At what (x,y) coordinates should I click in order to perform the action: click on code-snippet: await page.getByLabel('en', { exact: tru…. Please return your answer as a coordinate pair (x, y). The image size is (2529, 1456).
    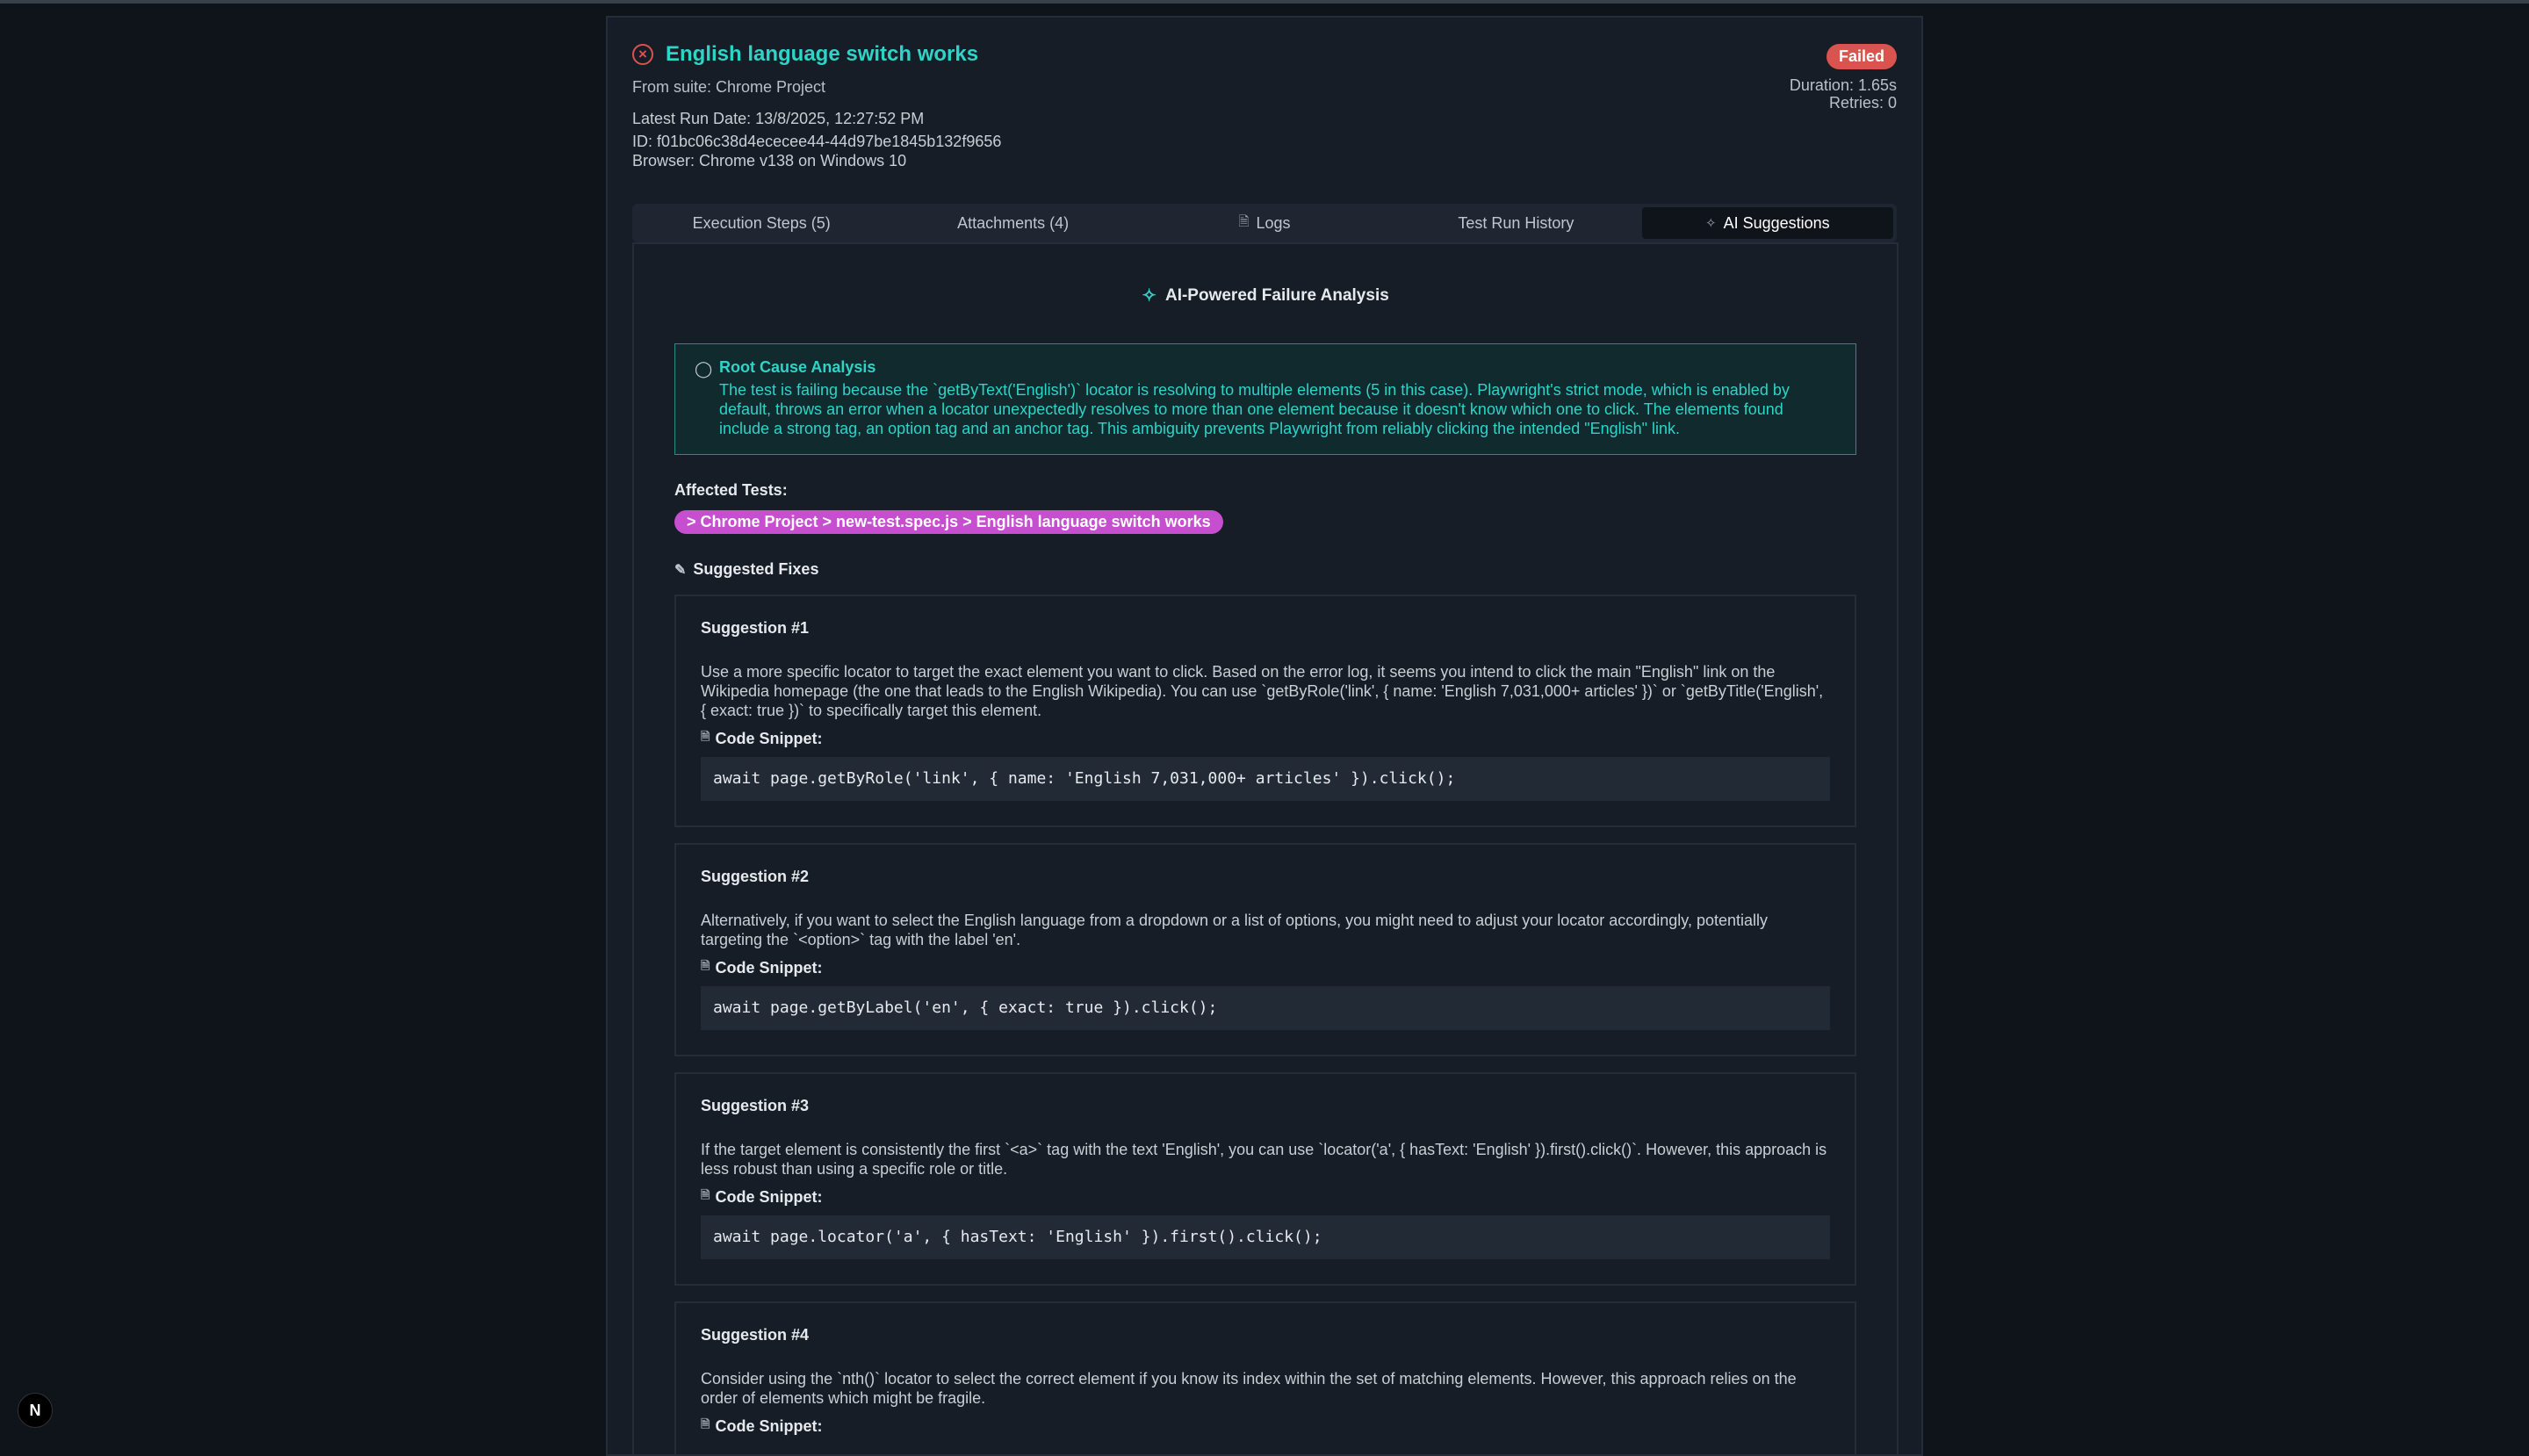
    Looking at the image, I should click on (1266, 1008).